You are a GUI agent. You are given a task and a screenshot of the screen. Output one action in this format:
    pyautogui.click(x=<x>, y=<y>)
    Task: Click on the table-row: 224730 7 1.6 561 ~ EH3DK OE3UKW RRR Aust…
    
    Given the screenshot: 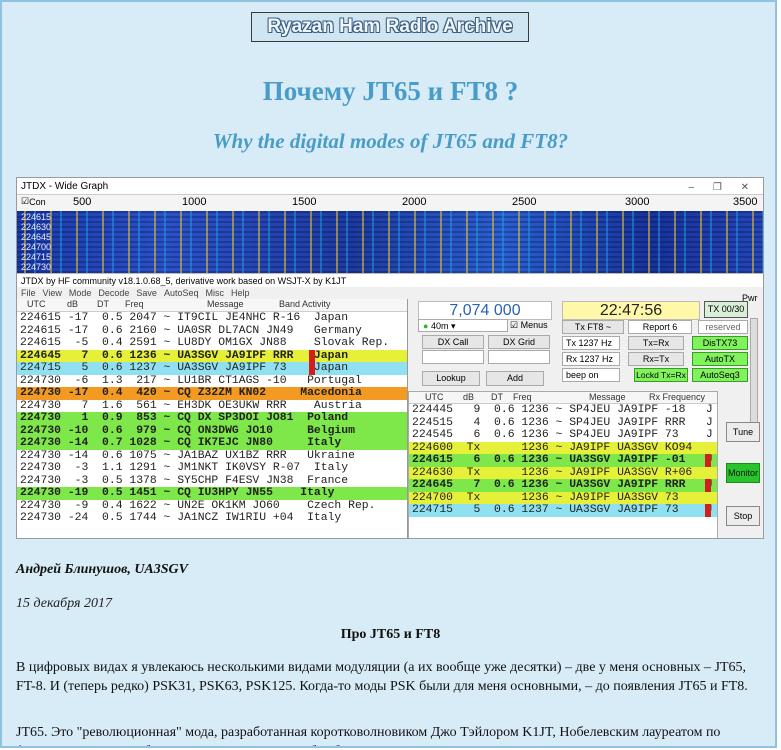 What is the action you would take?
    pyautogui.click(x=212, y=405)
    